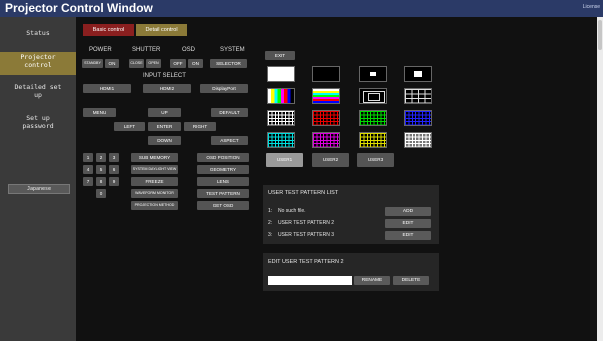 Image resolution: width=603 pixels, height=341 pixels. What do you see at coordinates (154, 169) in the screenshot?
I see `system-daylight-view-button: SYSTEM DAYLIGHT VIEW` at bounding box center [154, 169].